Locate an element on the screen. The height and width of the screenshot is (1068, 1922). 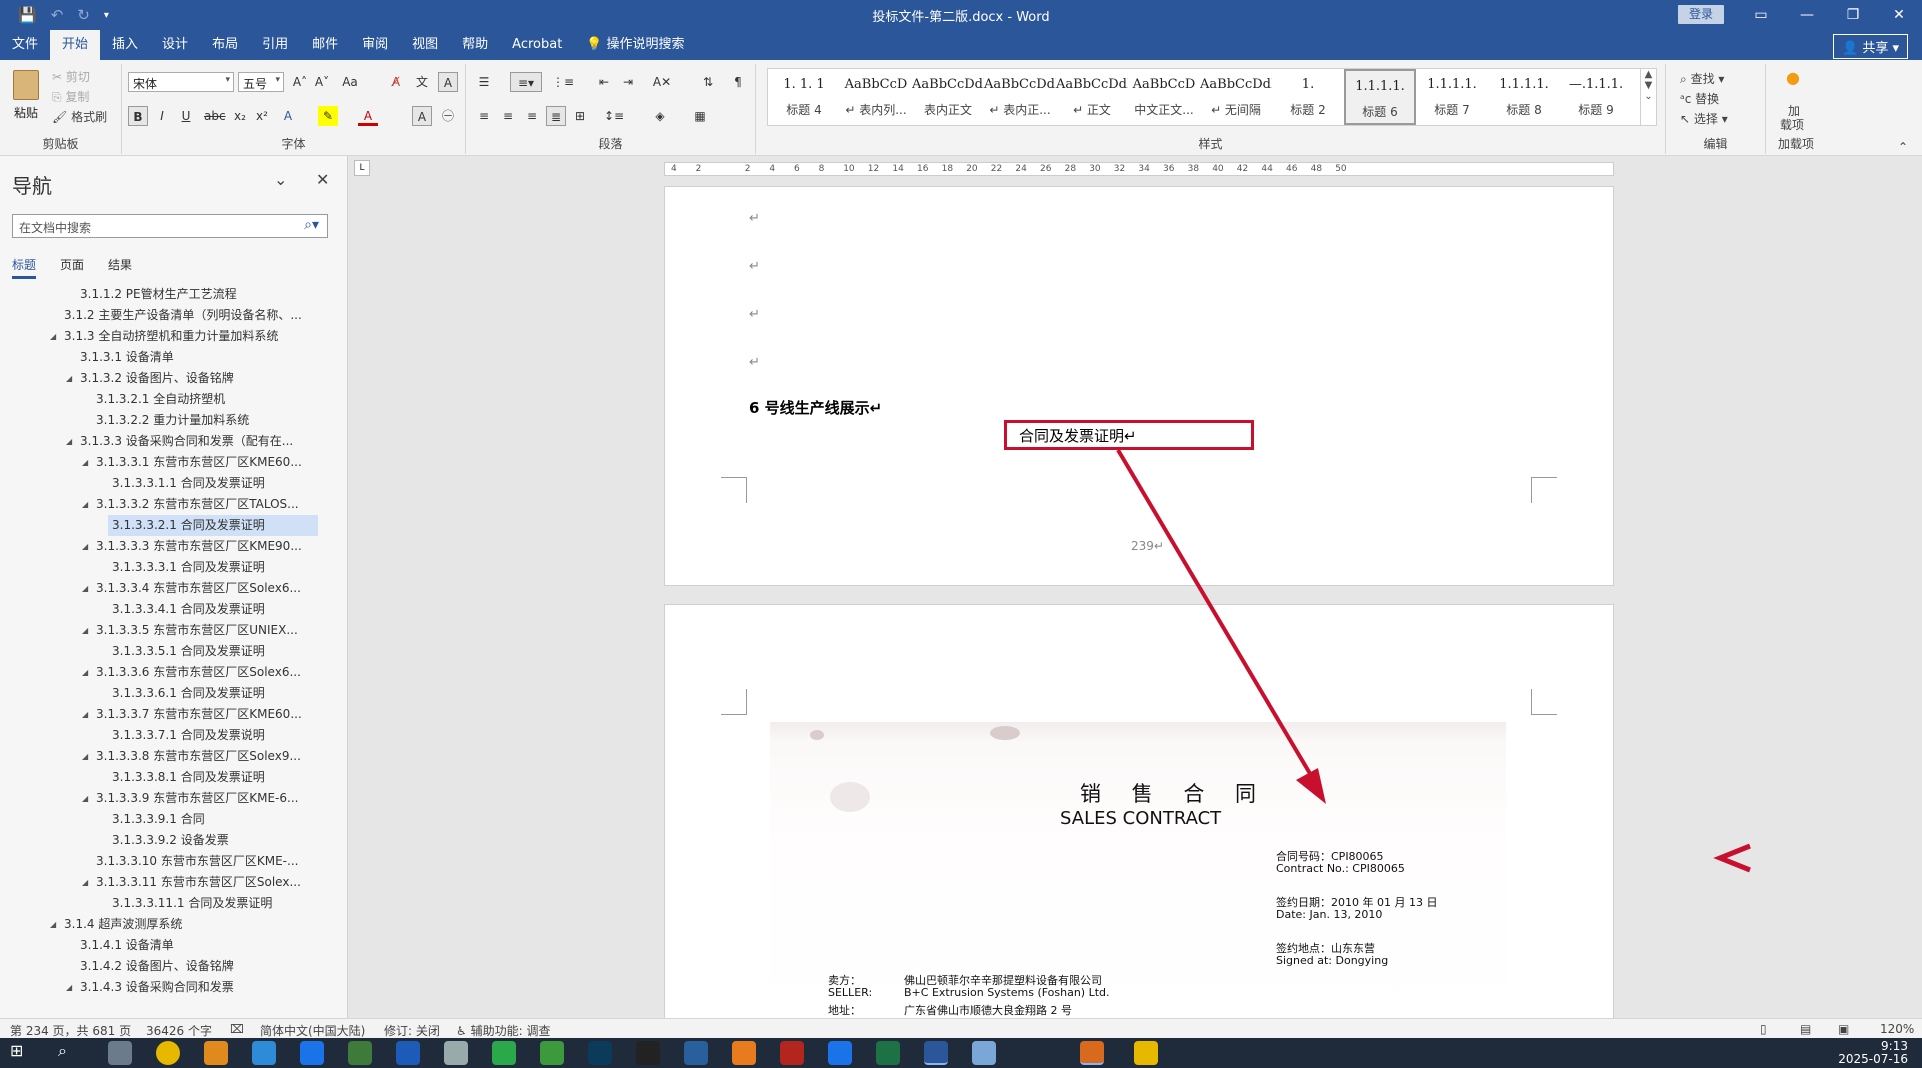
tab-view: 视图 is located at coordinates (425, 45).